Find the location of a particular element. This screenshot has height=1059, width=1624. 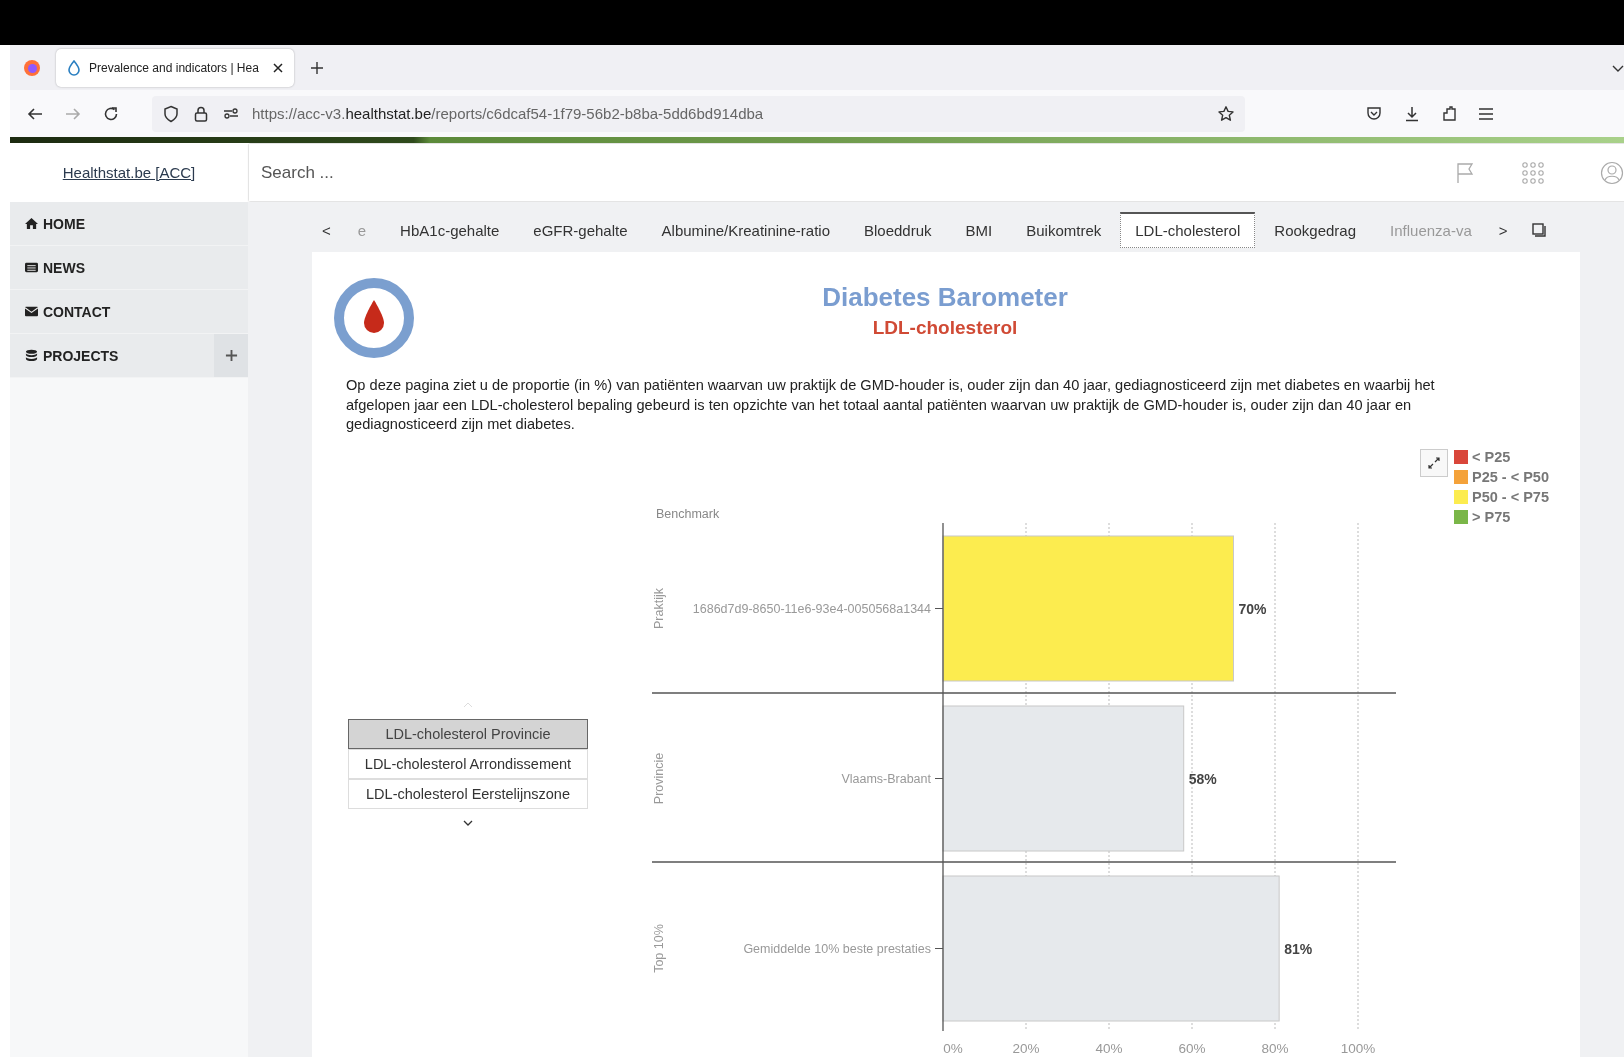

legend-label: P25 - < P50 is located at coordinates (1510, 476).